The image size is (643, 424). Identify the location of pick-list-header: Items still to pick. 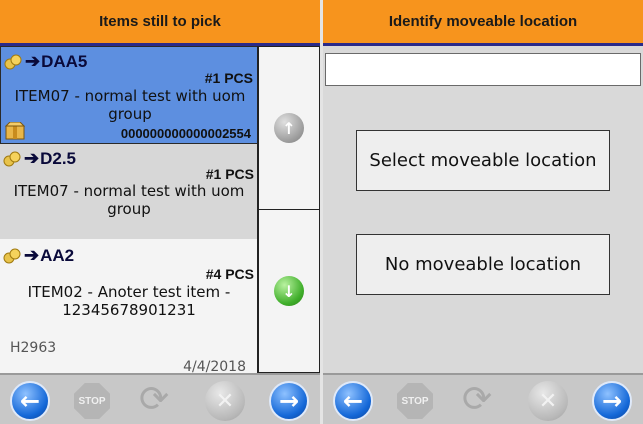
(160, 23).